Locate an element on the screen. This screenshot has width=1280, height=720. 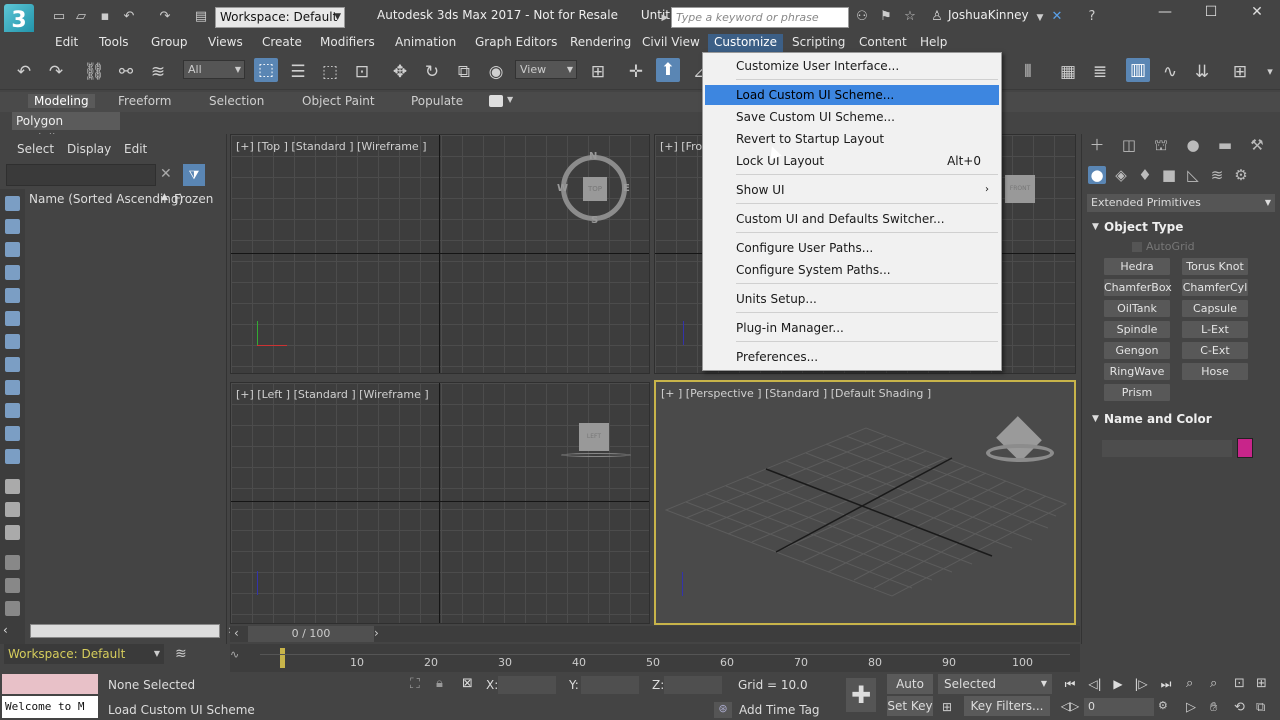
user-name: JoshuaKinney is located at coordinates (988, 15).